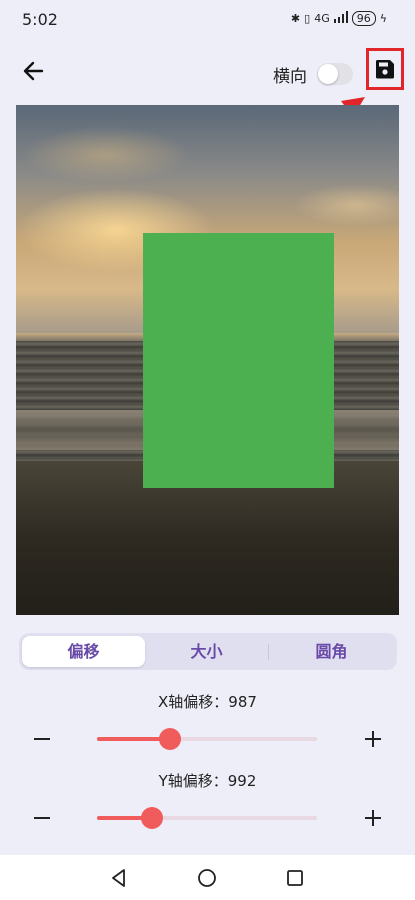  I want to click on y-offset-label: Y轴偏移：992, so click(207, 781).